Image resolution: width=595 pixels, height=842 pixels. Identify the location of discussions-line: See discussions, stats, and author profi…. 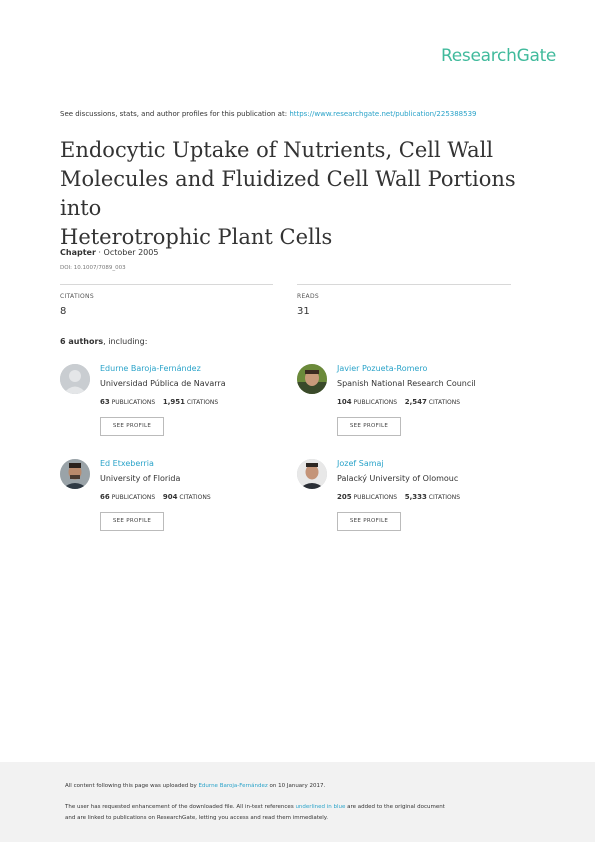
(268, 114).